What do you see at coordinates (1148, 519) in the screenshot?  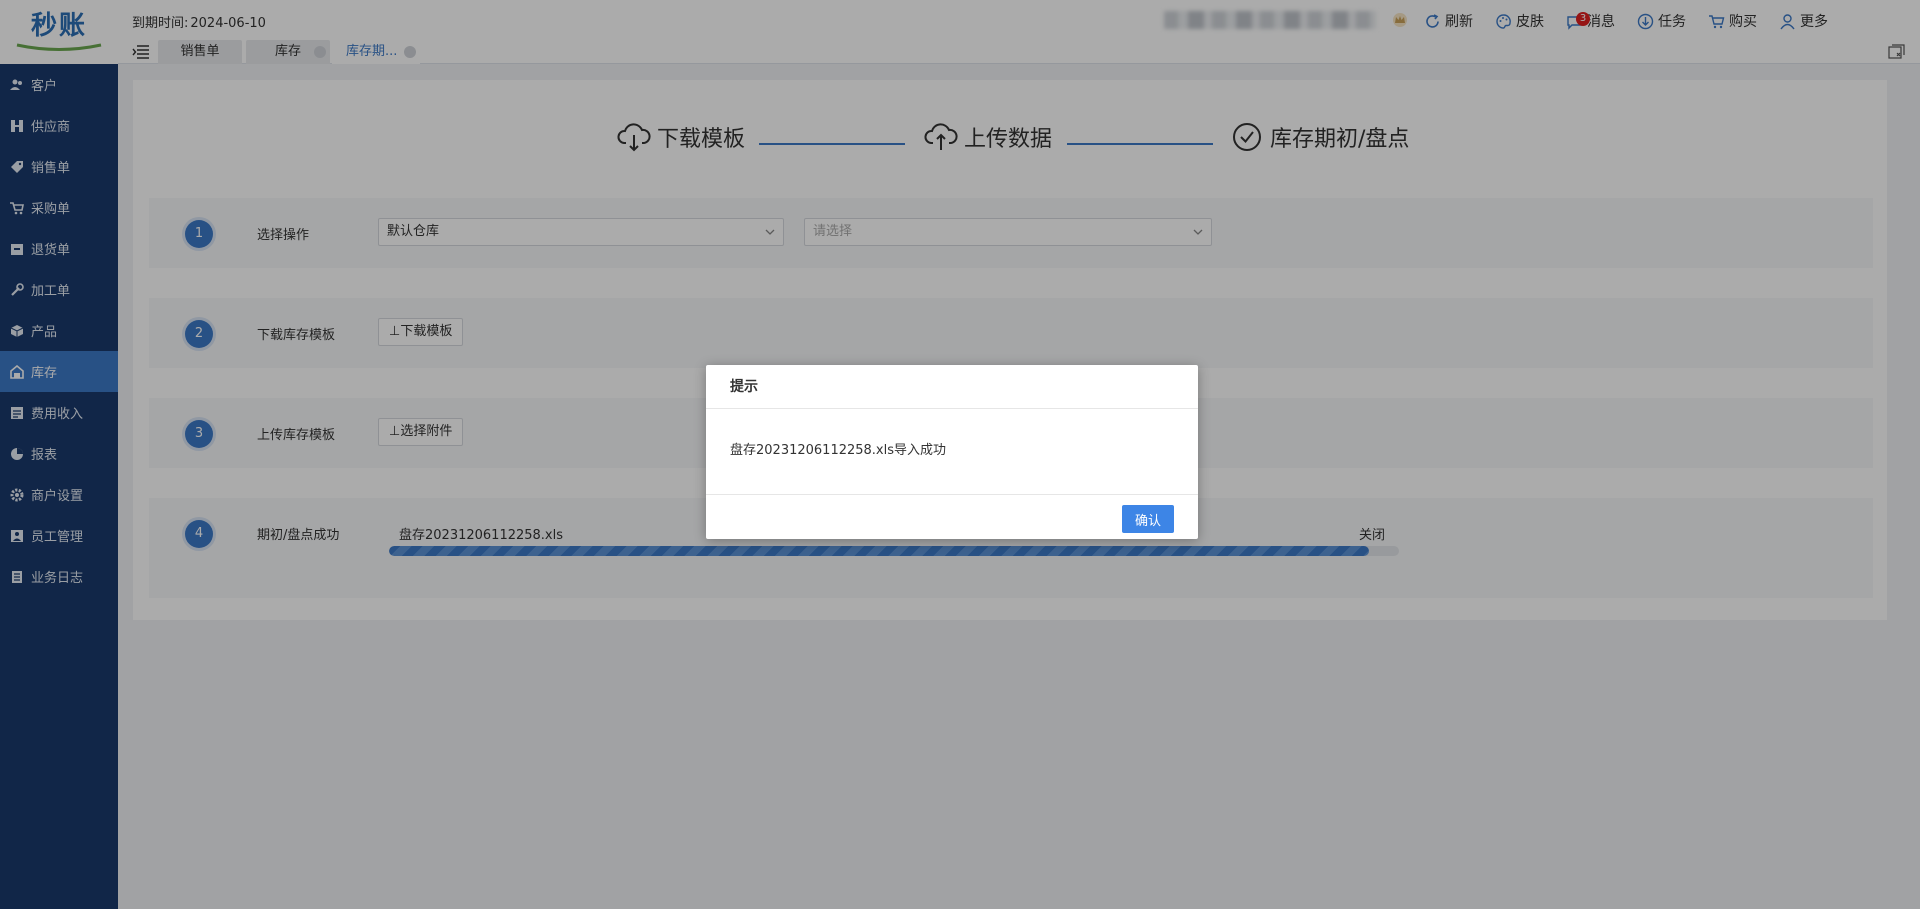 I see `confirm-button: 确认` at bounding box center [1148, 519].